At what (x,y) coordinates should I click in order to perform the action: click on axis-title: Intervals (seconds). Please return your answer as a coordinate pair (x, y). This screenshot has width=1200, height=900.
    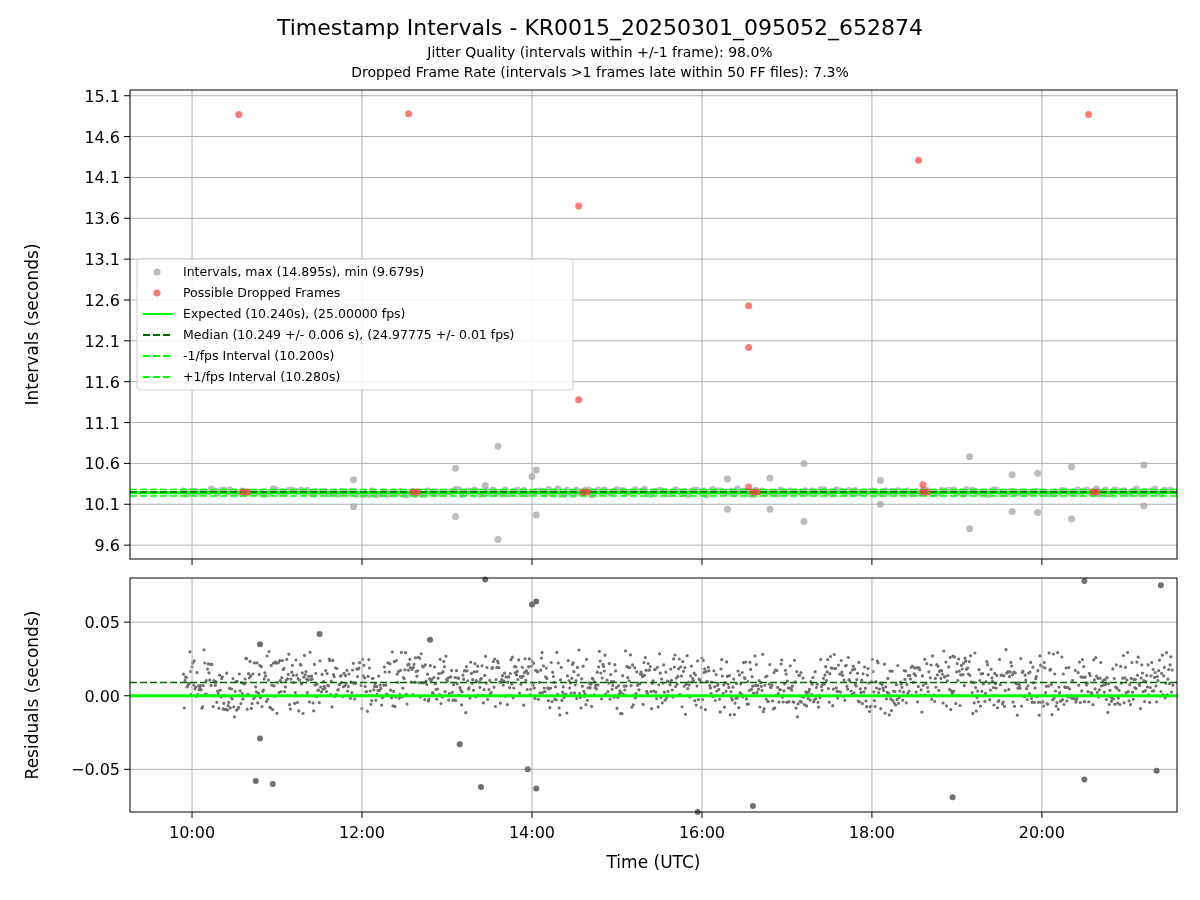
    Looking at the image, I should click on (32, 324).